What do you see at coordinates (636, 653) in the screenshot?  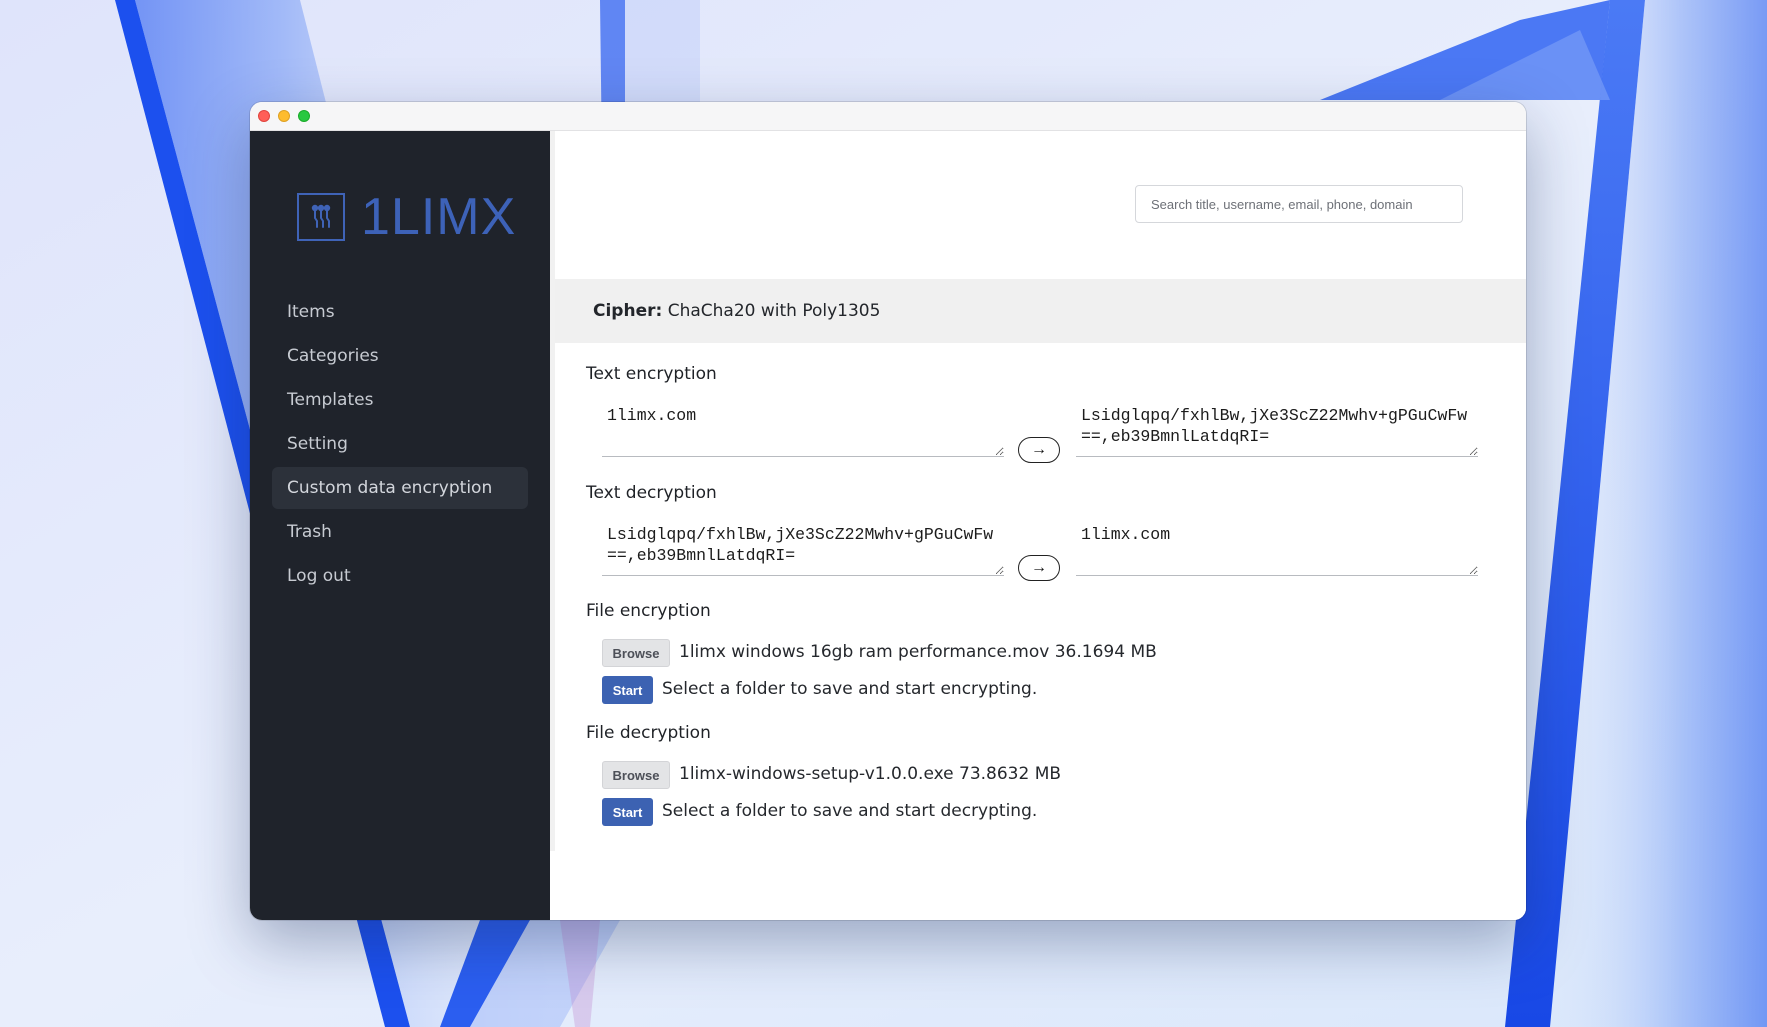 I see `file-encryption-browse-button: Browse` at bounding box center [636, 653].